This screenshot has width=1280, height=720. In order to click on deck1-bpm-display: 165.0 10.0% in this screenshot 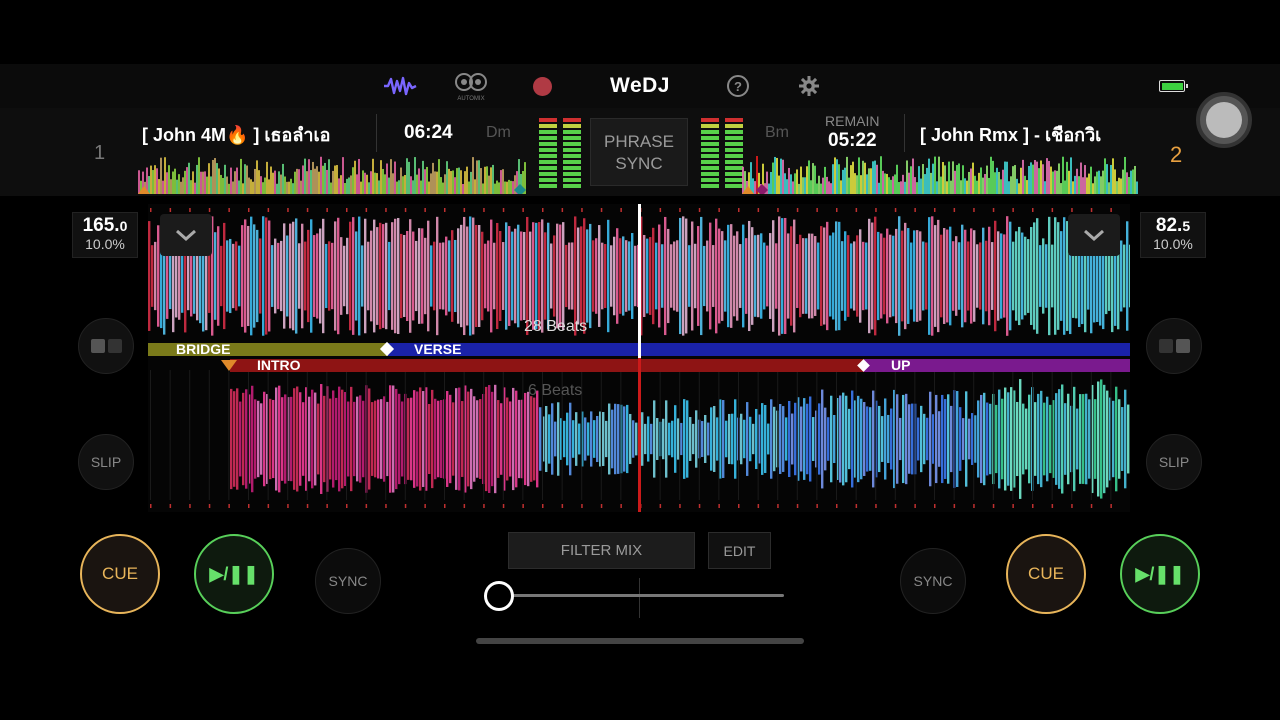, I will do `click(105, 235)`.